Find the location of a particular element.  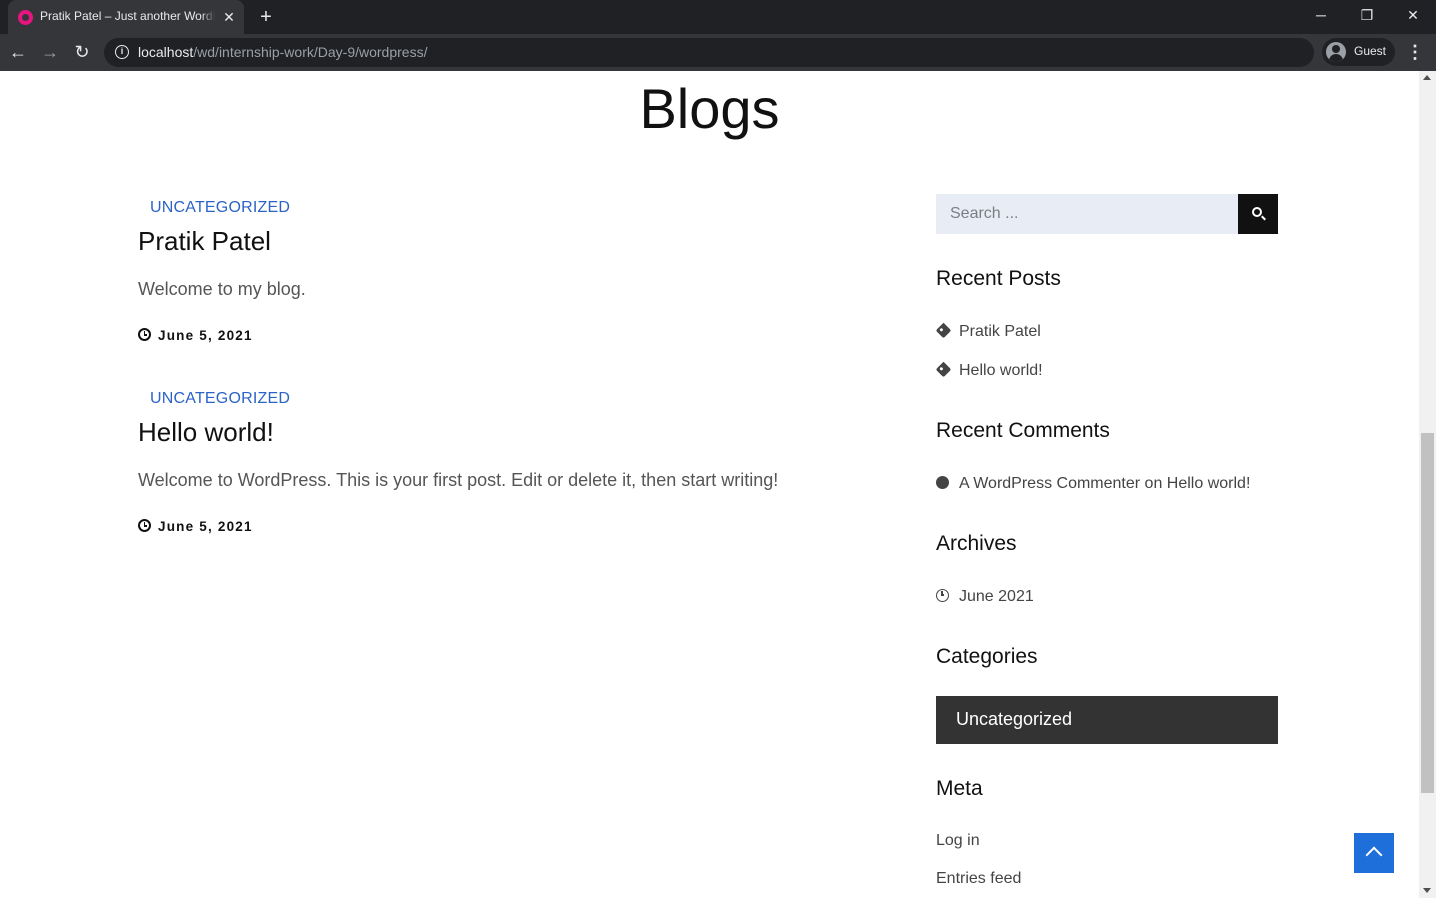

scrollbar-thumb is located at coordinates (1427, 613).